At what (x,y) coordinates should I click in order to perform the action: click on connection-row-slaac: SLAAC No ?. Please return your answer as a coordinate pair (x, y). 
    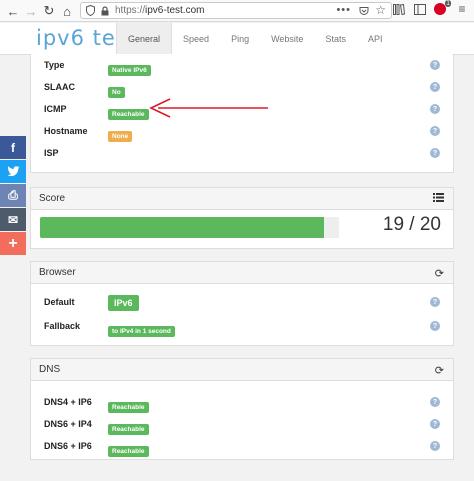
    Looking at the image, I should click on (243, 89).